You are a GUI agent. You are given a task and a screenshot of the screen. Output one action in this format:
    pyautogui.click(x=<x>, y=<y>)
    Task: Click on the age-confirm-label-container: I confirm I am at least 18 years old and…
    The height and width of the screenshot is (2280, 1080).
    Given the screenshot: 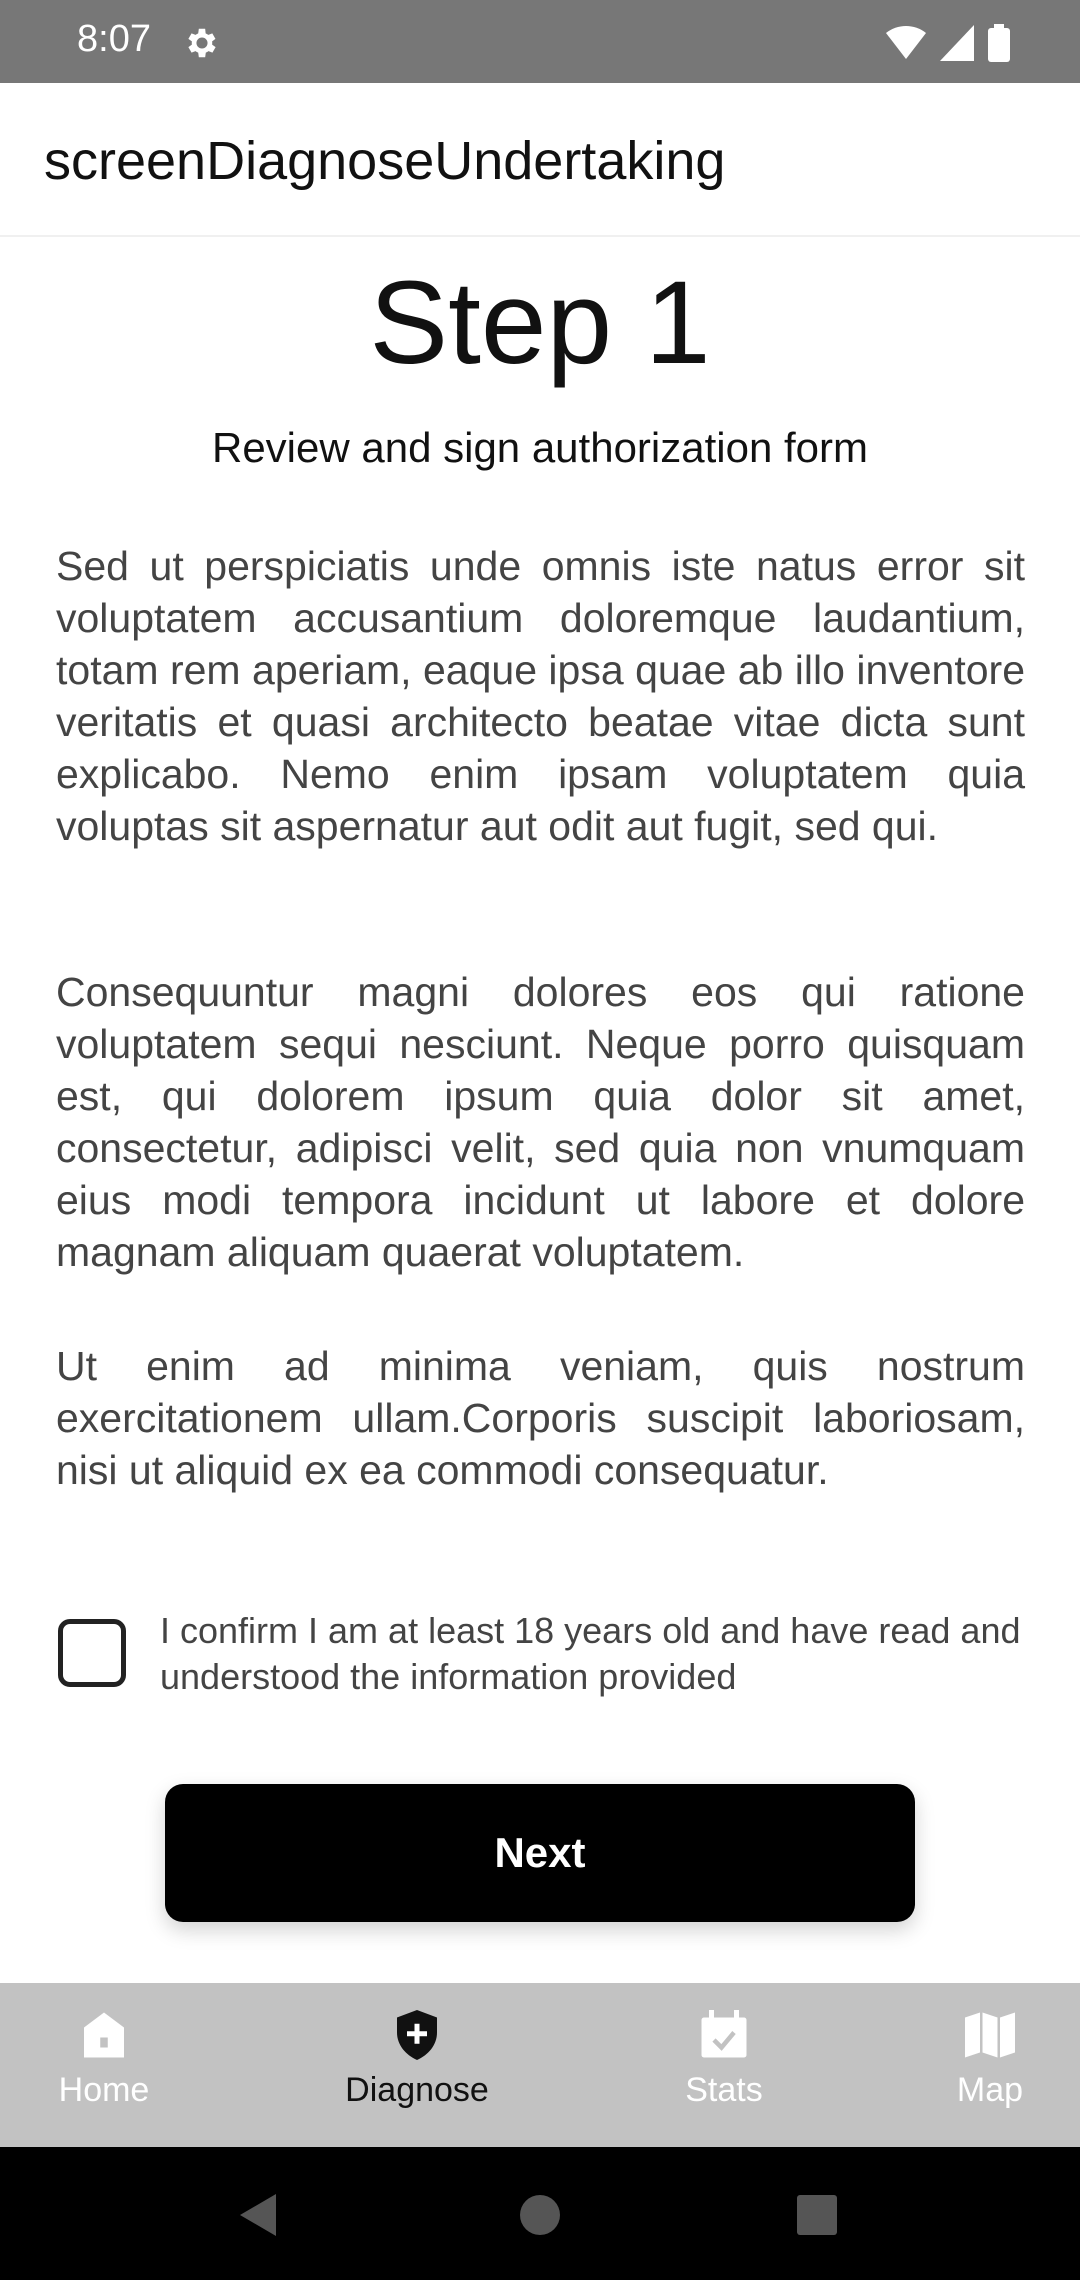 What is the action you would take?
    pyautogui.click(x=593, y=1658)
    